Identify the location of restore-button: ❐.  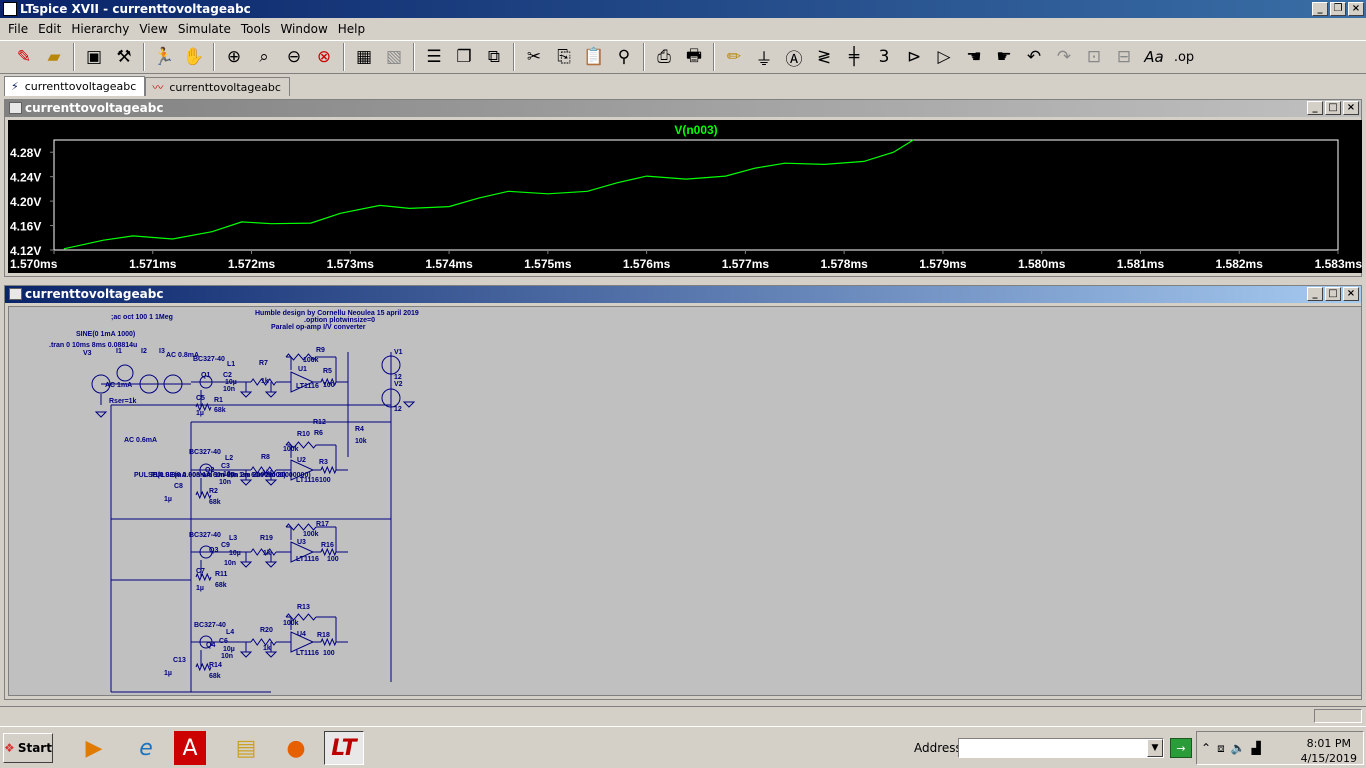
(1338, 9).